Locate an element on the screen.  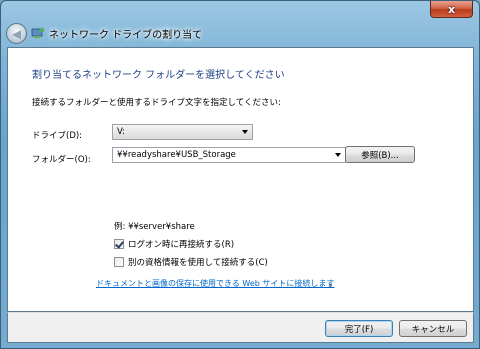
link-suffix: 。 is located at coordinates (333, 283).